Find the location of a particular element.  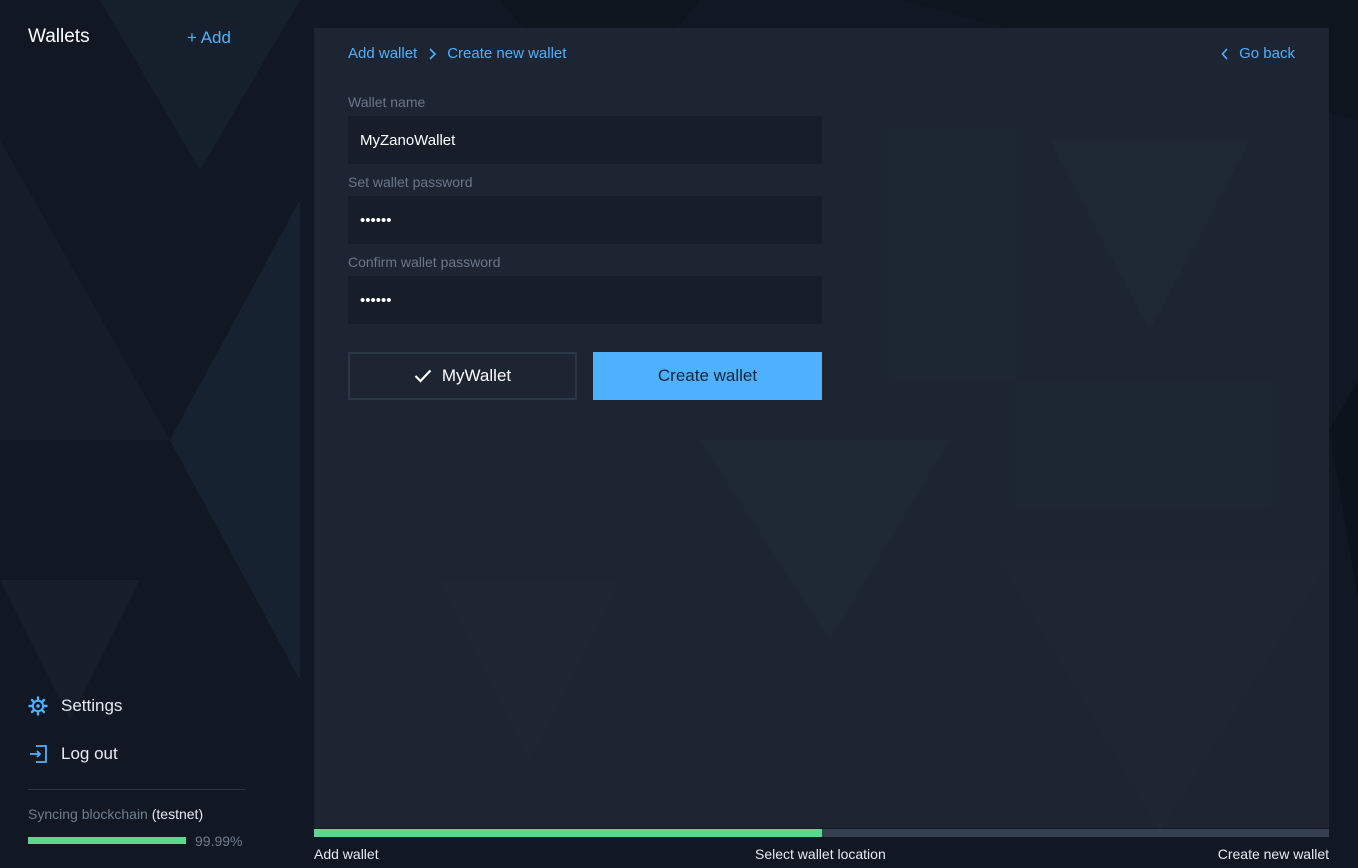

breadcrumb-create-new-wallet: Create new wallet is located at coordinates (507, 53).